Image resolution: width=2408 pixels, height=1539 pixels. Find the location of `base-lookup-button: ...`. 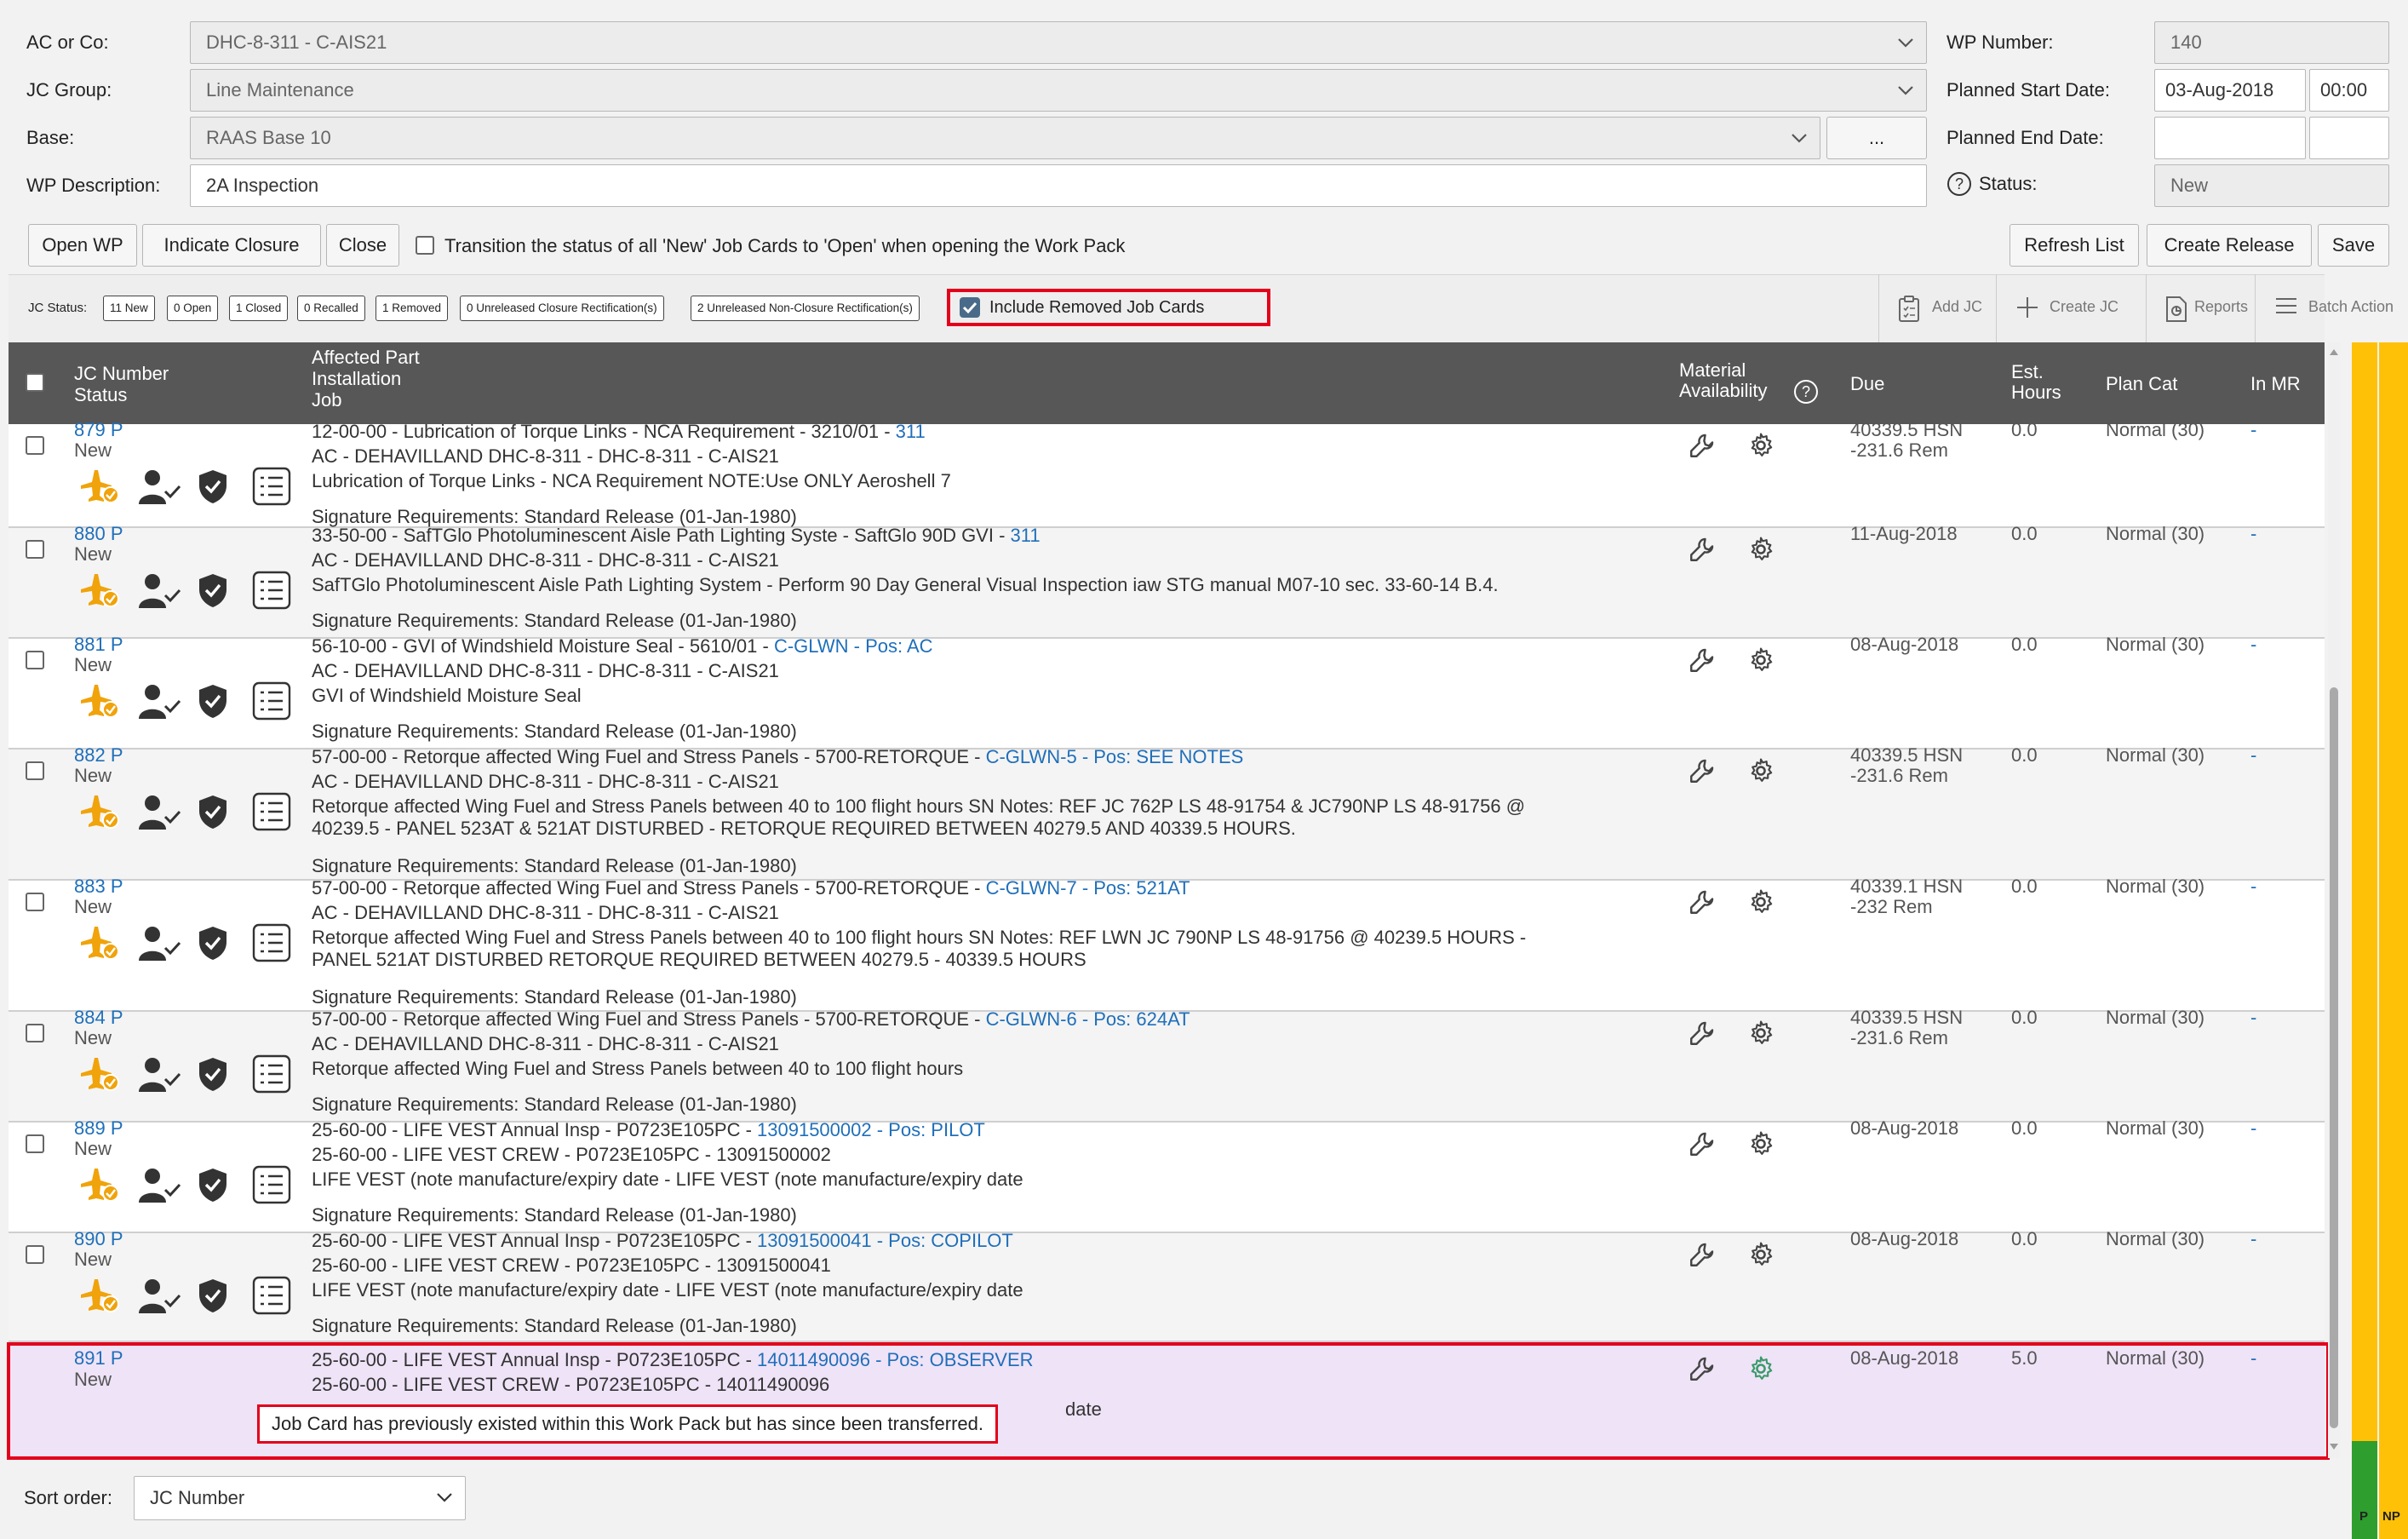

base-lookup-button: ... is located at coordinates (1876, 138).